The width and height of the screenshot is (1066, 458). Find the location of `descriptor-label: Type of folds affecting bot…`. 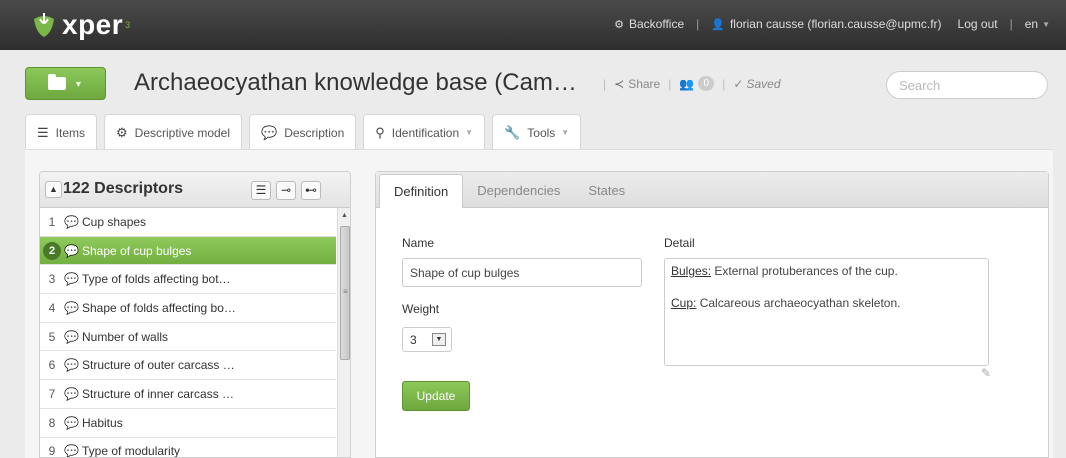

descriptor-label: Type of folds affecting bot… is located at coordinates (156, 279).